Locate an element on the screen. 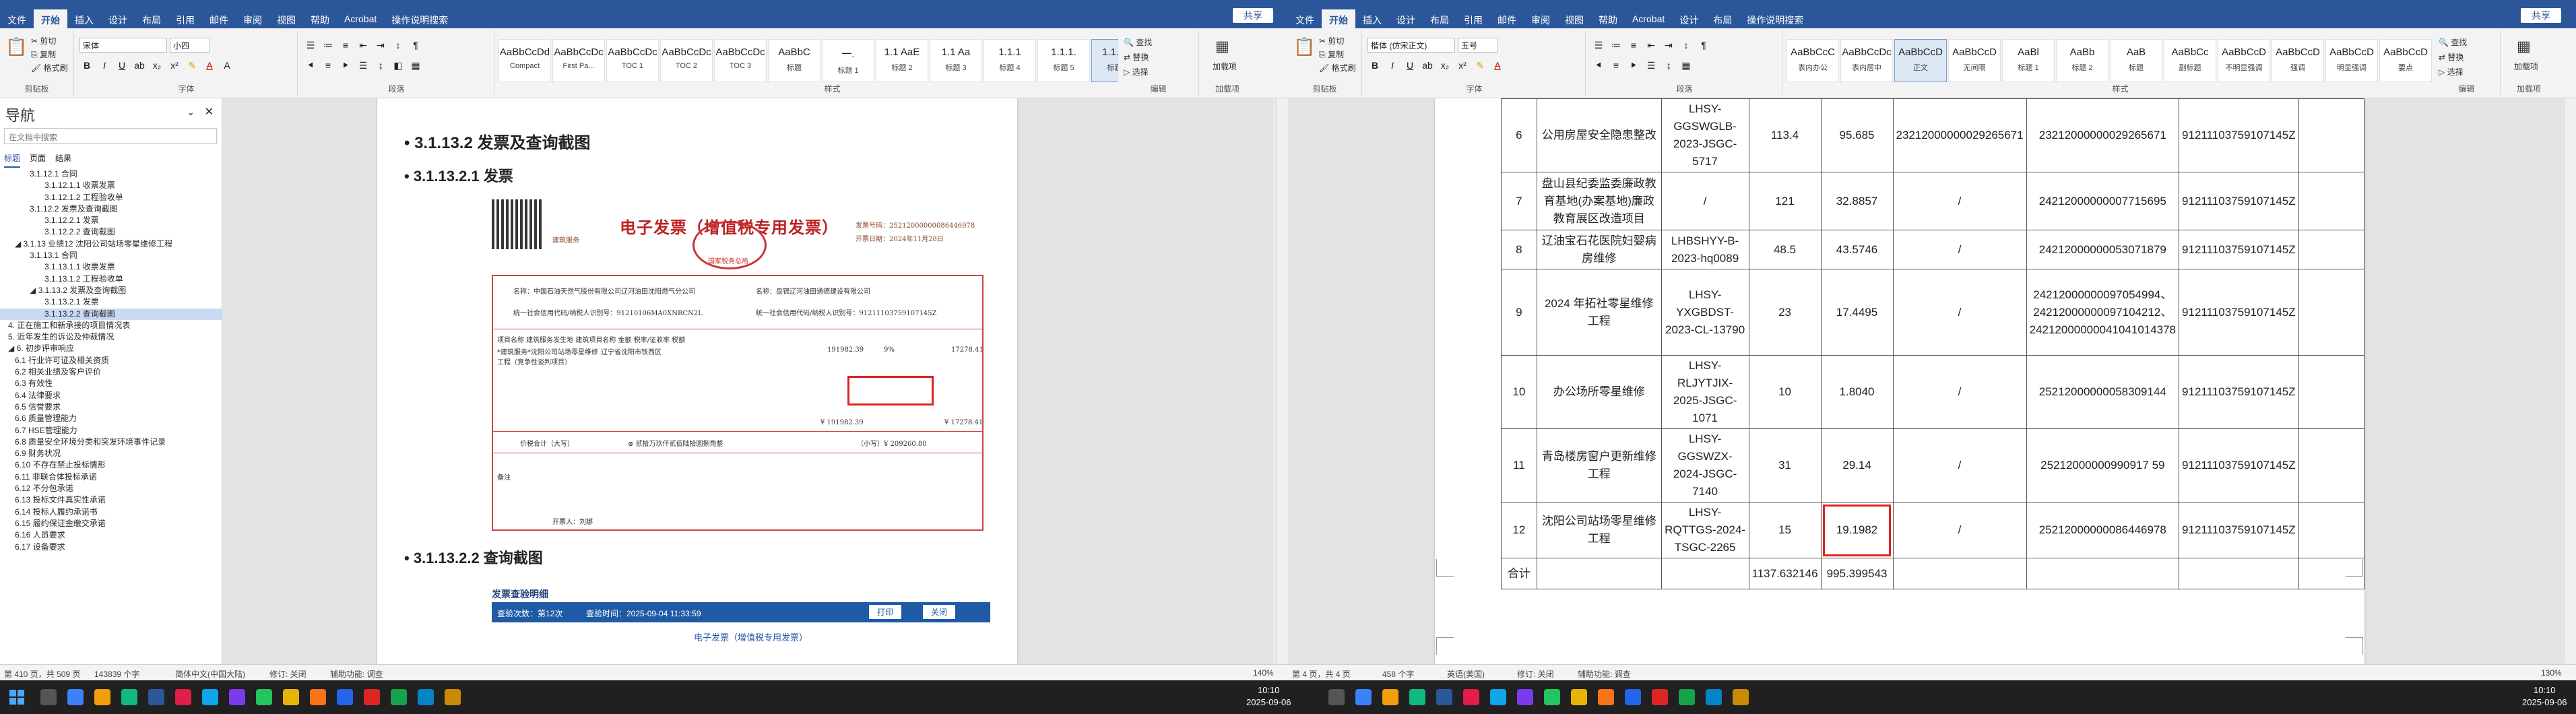  style-9: AaBbCcD 强调 is located at coordinates (2298, 60).